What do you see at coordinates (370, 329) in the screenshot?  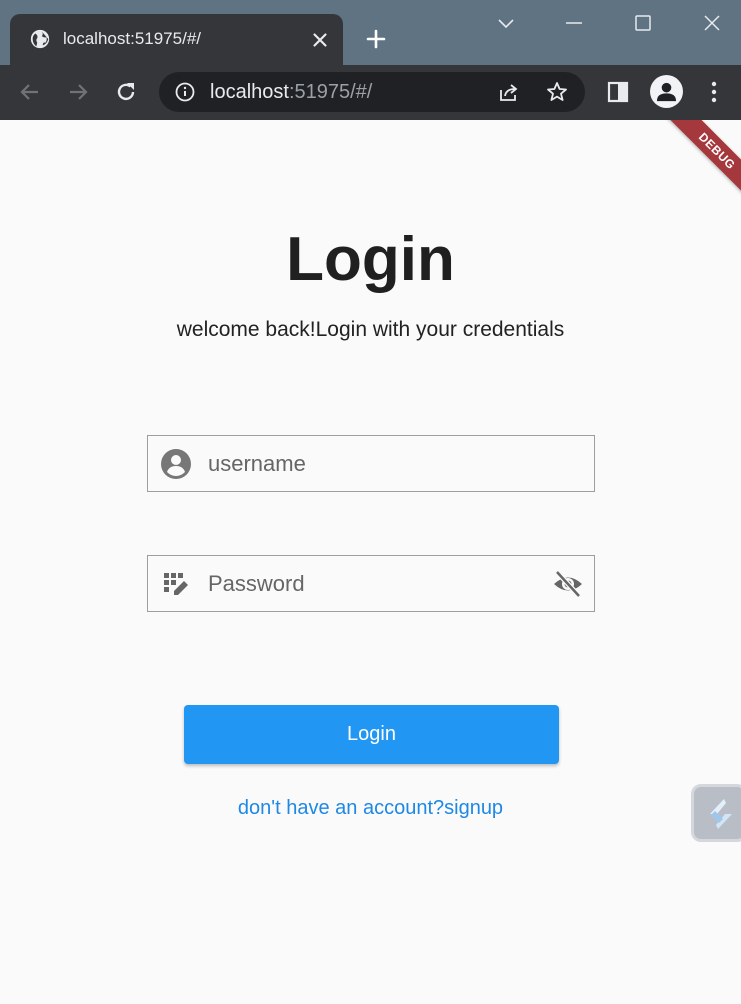 I see `page-subtitle: welcome back!Login with your credentials` at bounding box center [370, 329].